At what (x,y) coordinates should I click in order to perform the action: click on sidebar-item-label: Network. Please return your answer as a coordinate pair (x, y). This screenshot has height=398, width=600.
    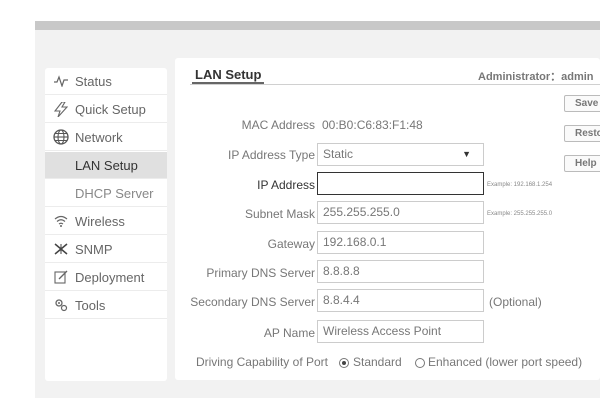
    Looking at the image, I should click on (99, 137).